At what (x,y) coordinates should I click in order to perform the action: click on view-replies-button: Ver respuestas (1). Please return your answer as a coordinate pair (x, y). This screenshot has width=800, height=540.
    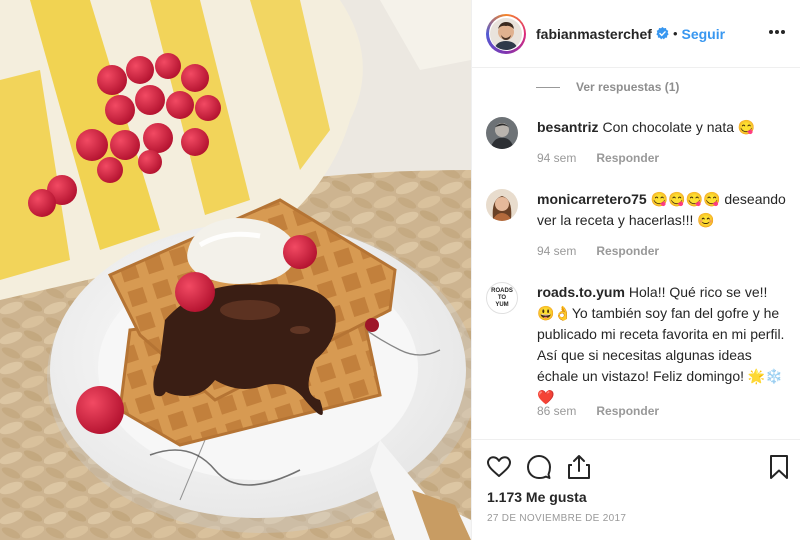
    Looking at the image, I should click on (607, 87).